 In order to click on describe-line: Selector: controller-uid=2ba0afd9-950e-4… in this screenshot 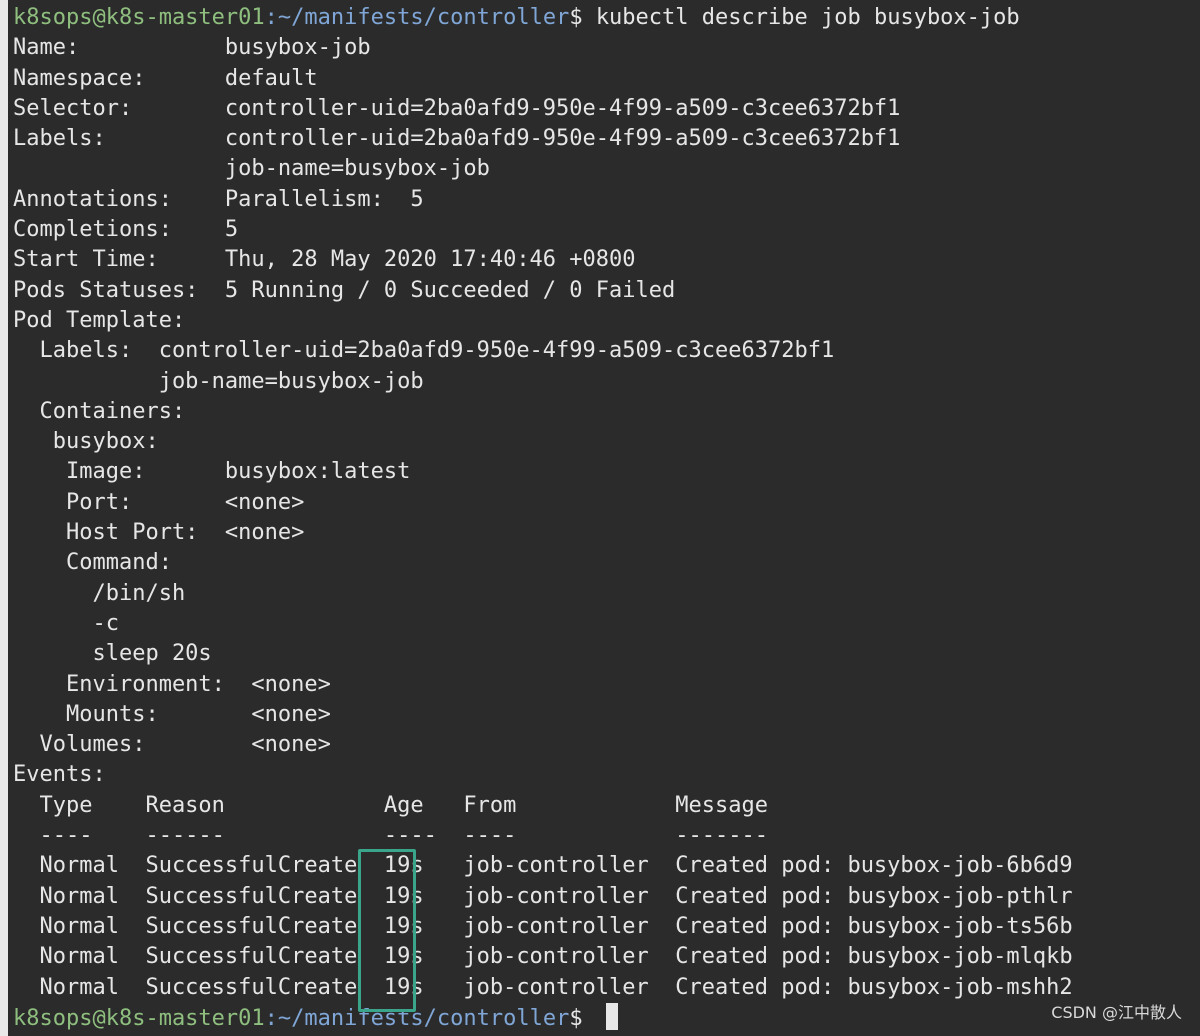, I will do `click(457, 108)`.